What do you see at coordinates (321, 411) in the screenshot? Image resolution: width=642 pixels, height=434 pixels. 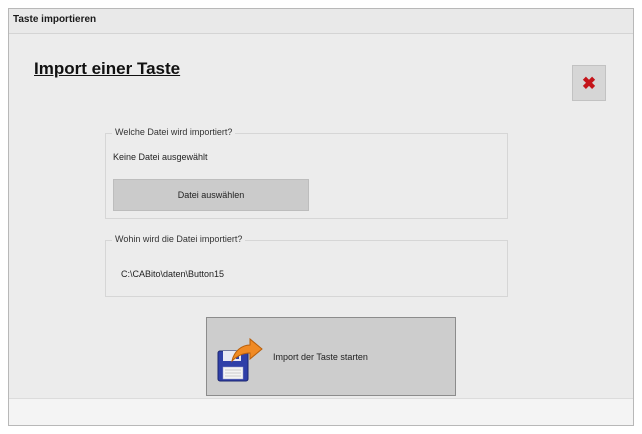 I see `bottom-strip` at bounding box center [321, 411].